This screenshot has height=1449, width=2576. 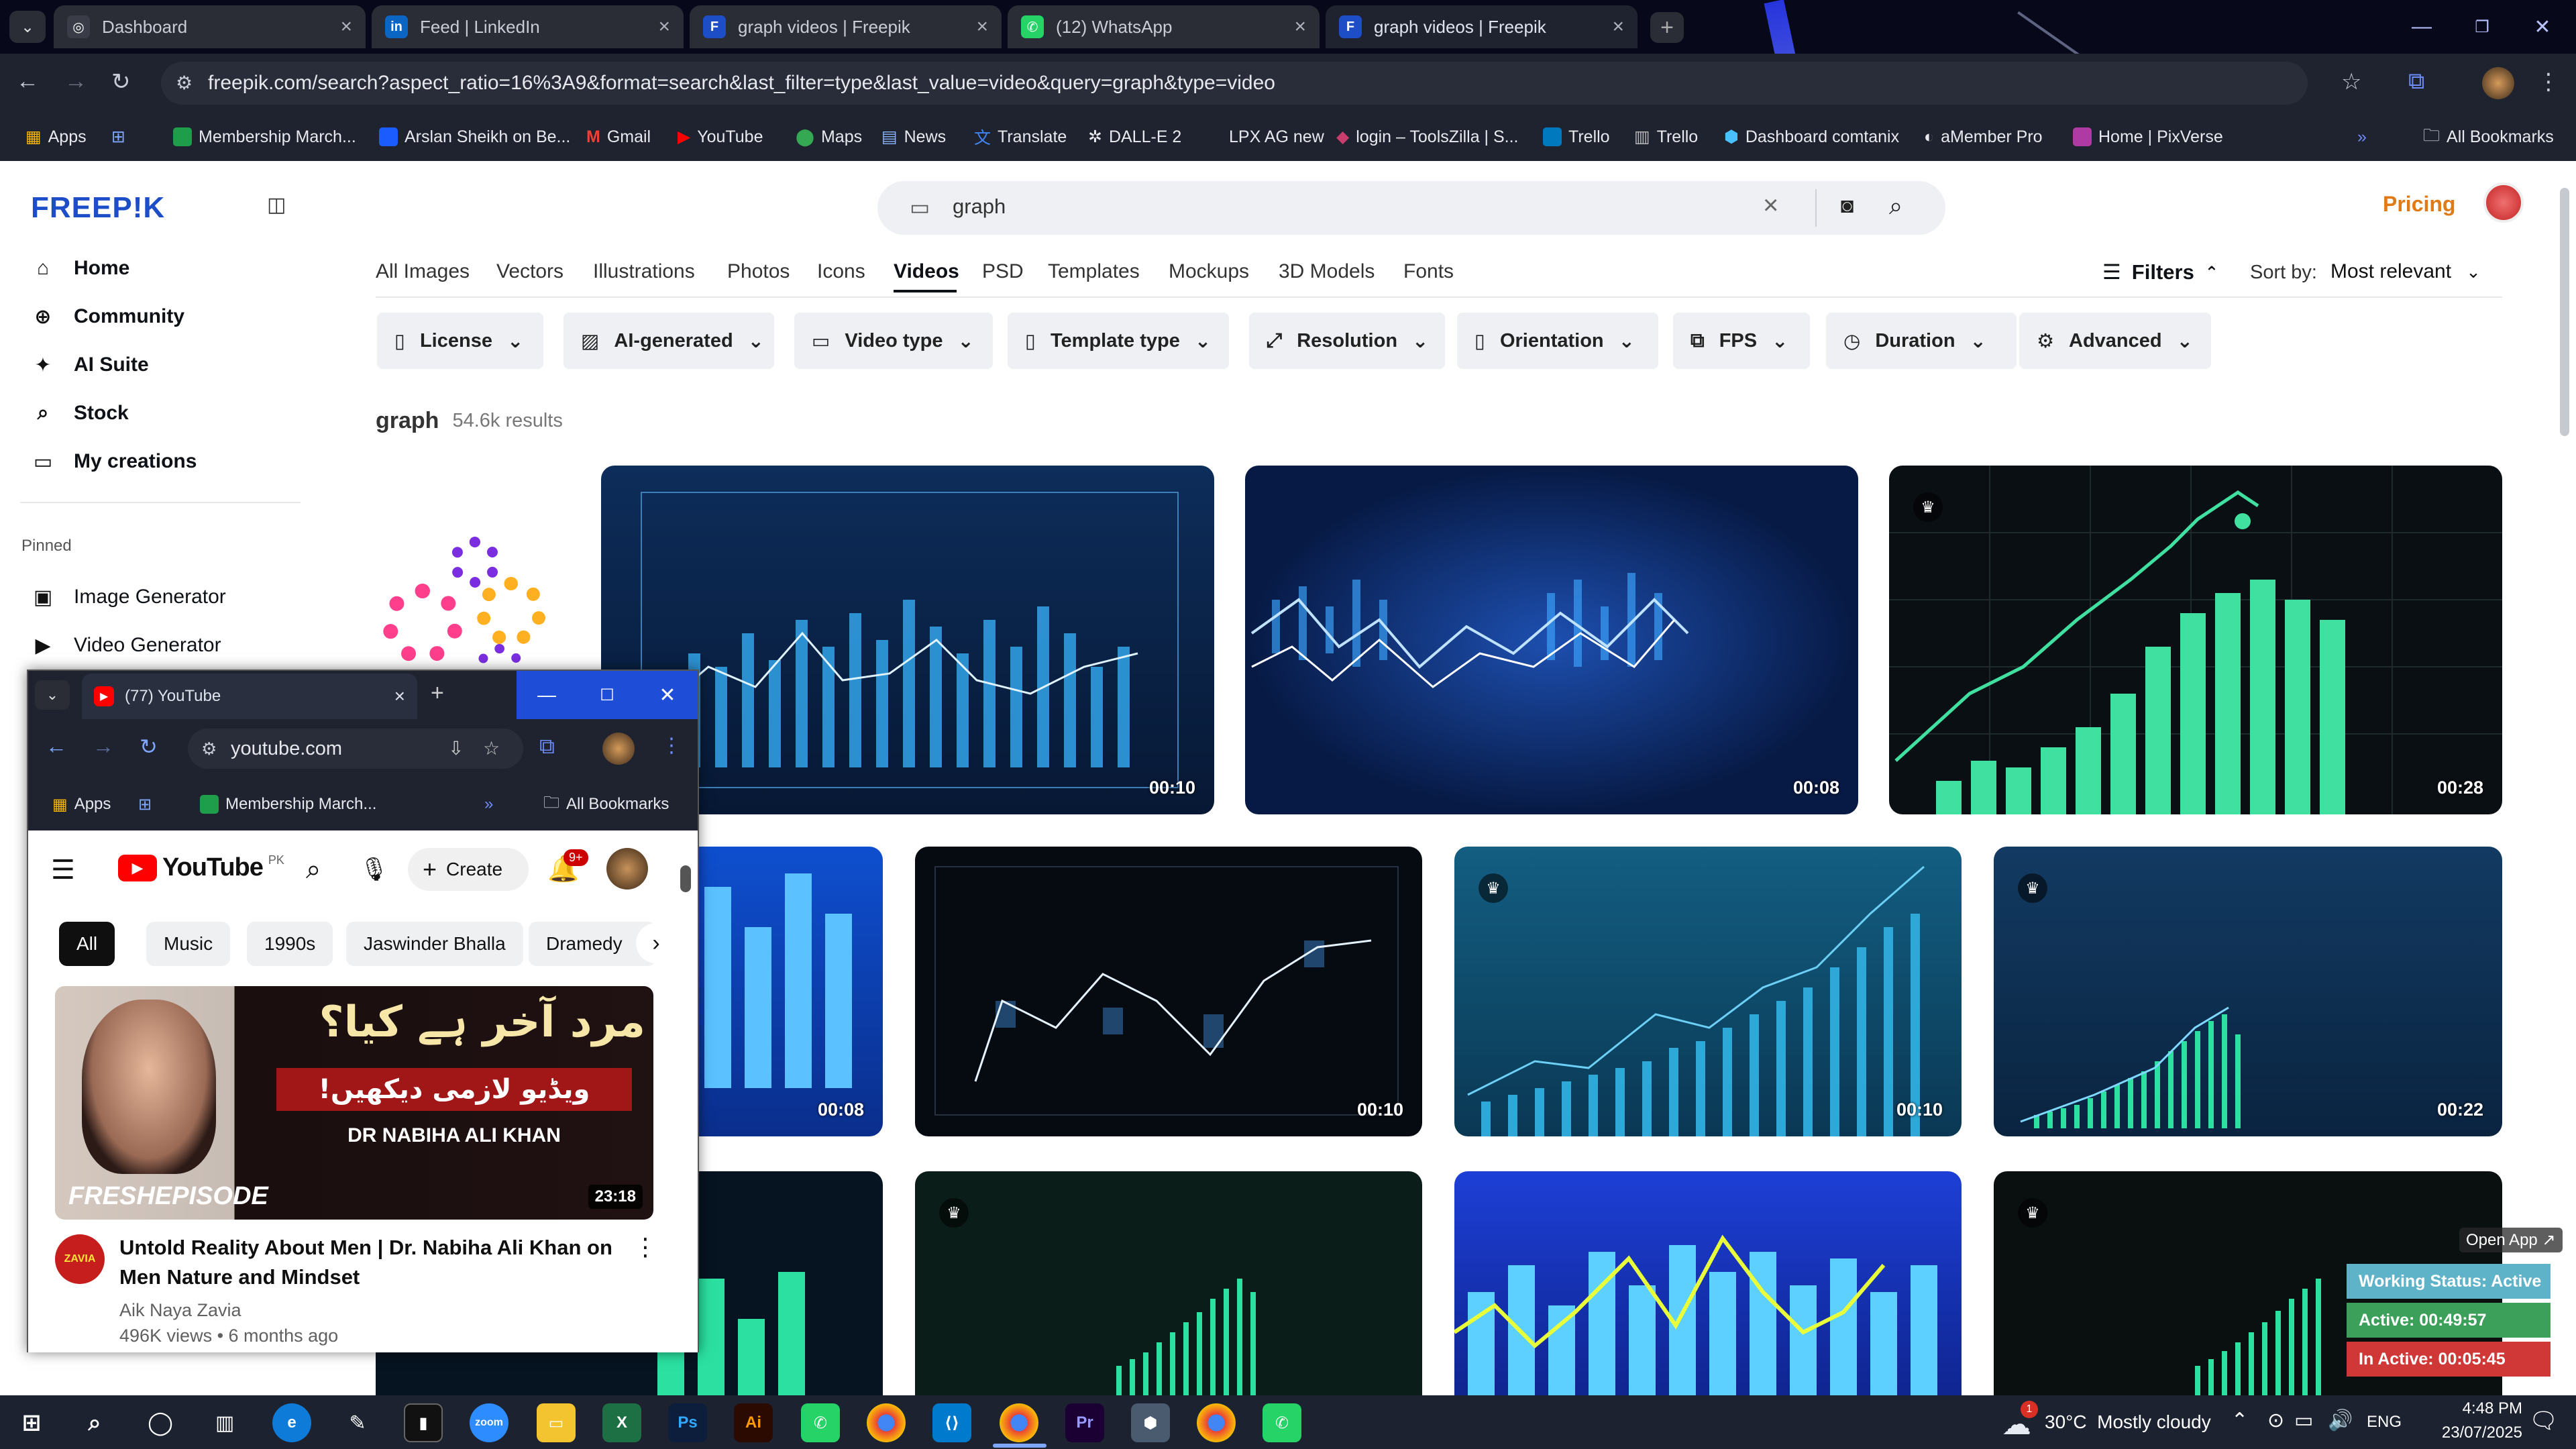 What do you see at coordinates (627, 869) in the screenshot?
I see `youtube-avatar` at bounding box center [627, 869].